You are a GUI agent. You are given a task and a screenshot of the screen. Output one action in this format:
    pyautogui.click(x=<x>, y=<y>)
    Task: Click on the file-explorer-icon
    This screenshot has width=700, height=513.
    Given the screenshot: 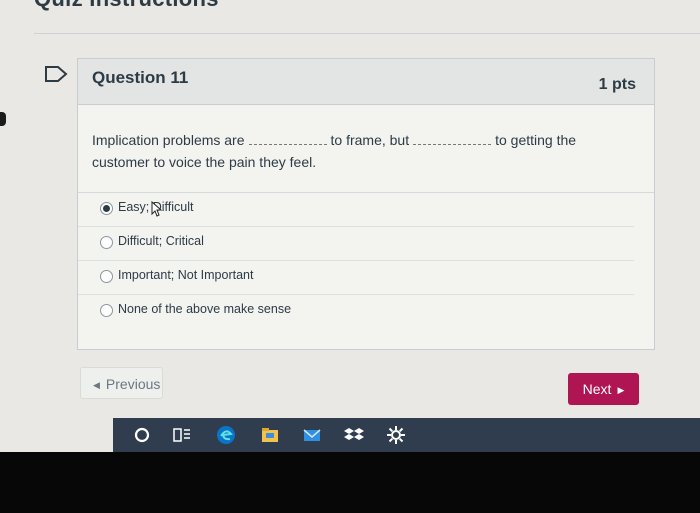 What is the action you would take?
    pyautogui.click(x=270, y=435)
    